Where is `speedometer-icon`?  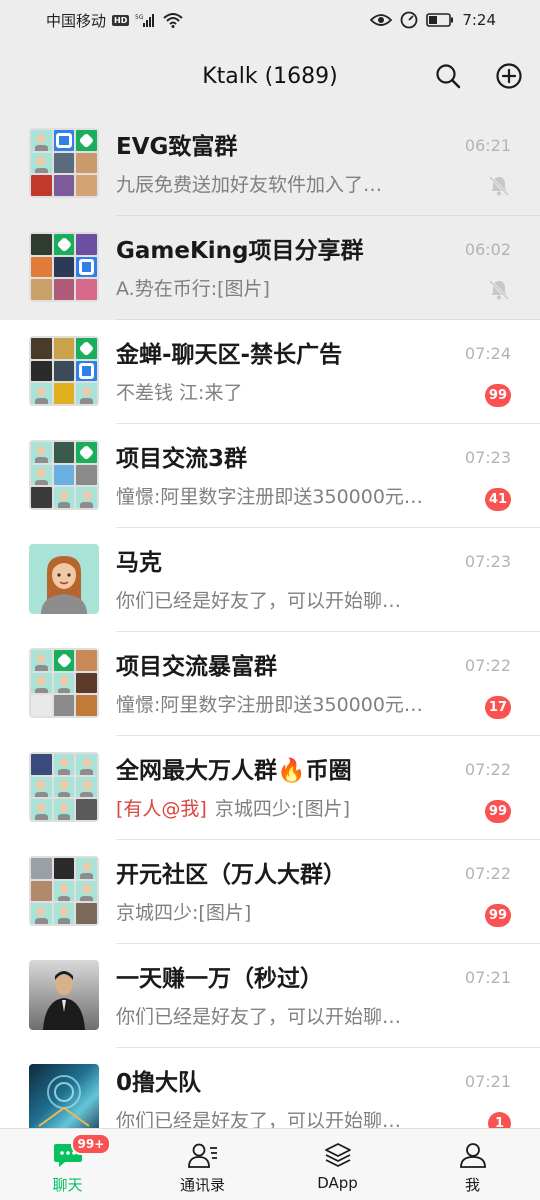 speedometer-icon is located at coordinates (409, 20).